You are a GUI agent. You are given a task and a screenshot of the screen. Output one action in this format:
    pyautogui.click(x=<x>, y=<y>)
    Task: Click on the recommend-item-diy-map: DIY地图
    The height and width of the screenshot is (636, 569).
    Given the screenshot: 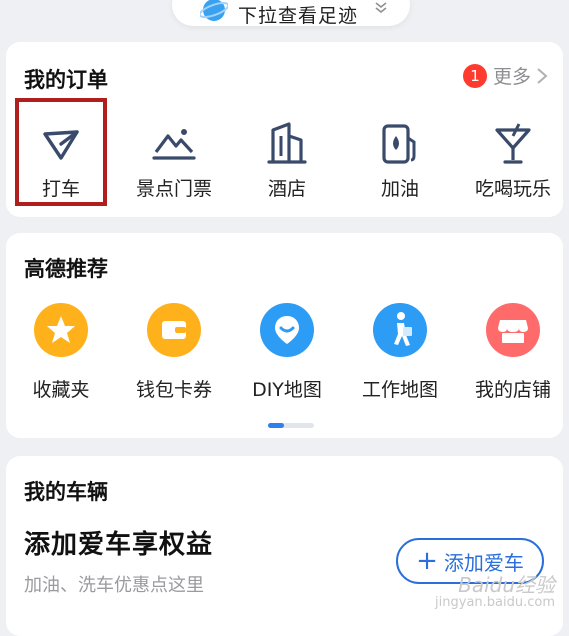 What is the action you would take?
    pyautogui.click(x=287, y=356)
    